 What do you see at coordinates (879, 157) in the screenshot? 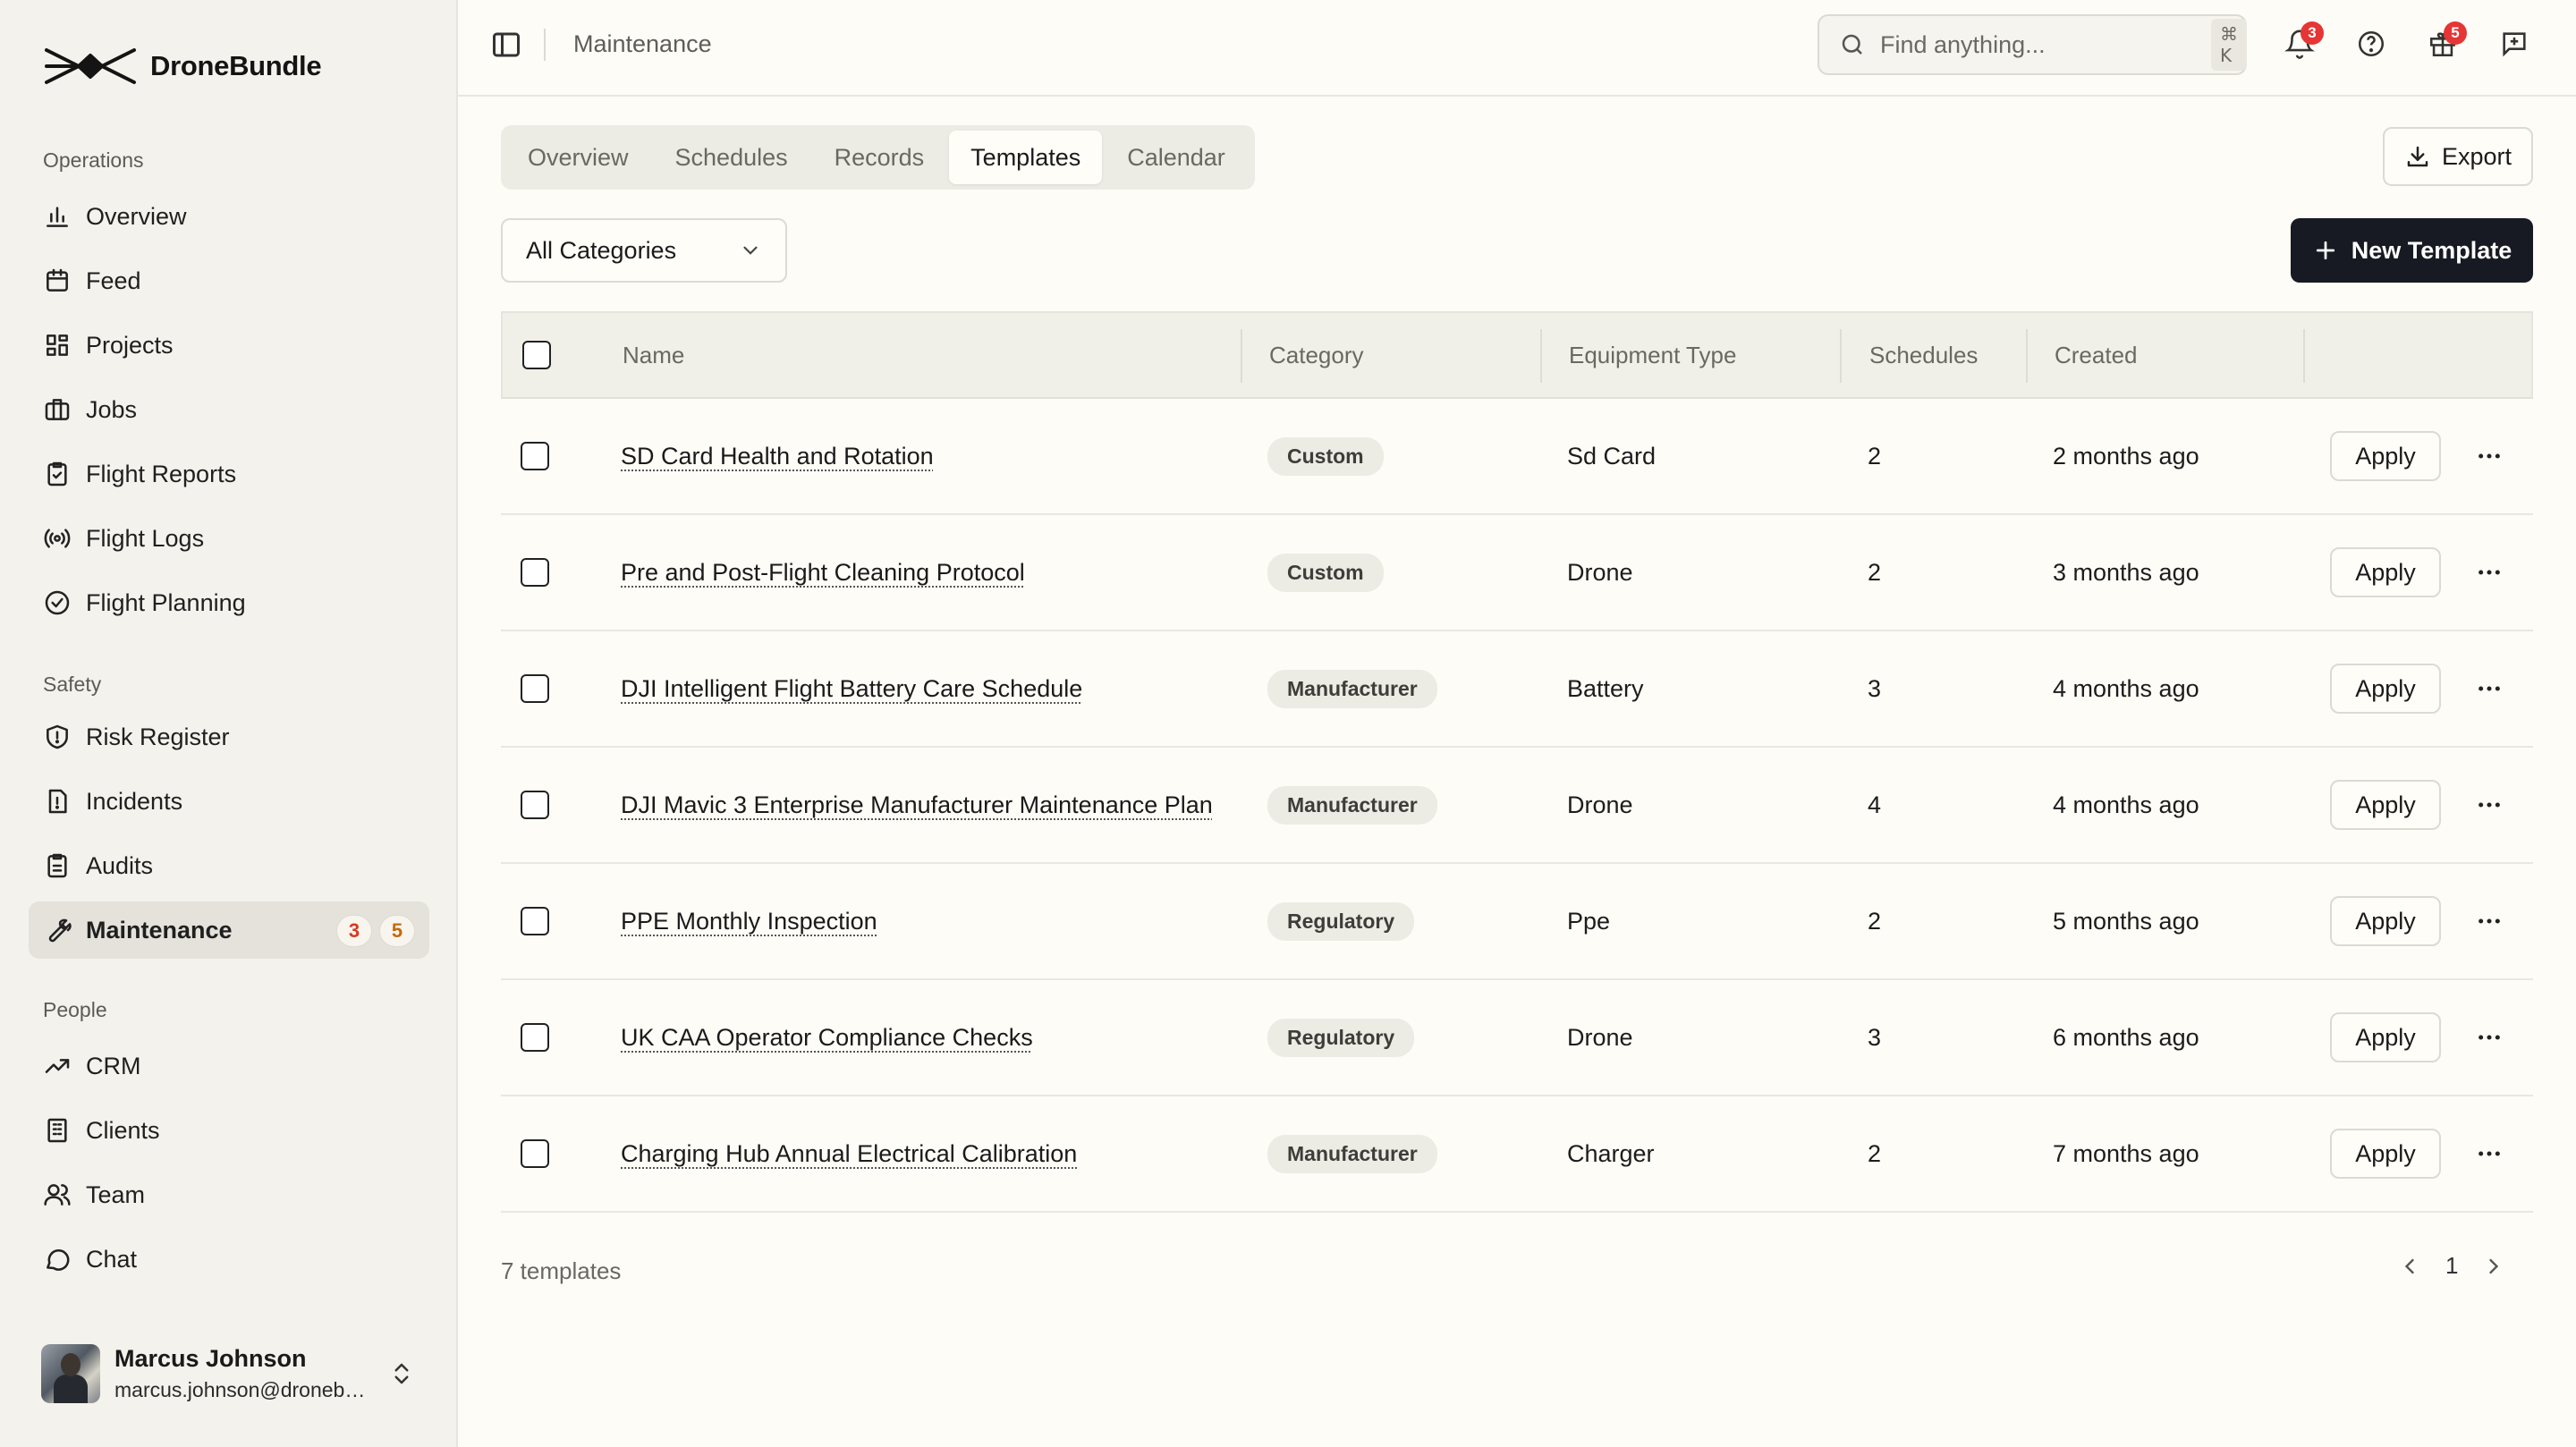
I see `tab-records: Records` at bounding box center [879, 157].